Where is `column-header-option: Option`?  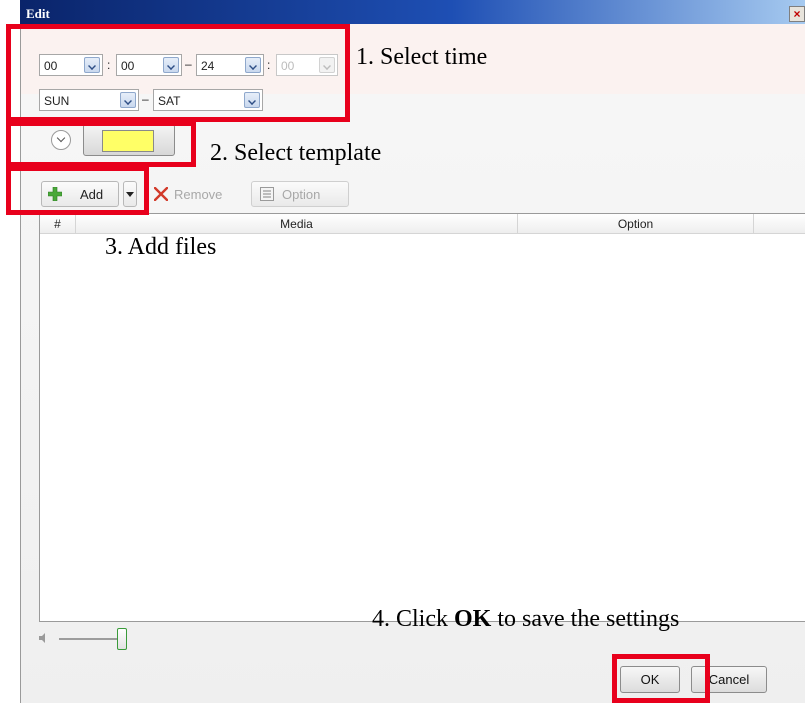
column-header-option: Option is located at coordinates (636, 224).